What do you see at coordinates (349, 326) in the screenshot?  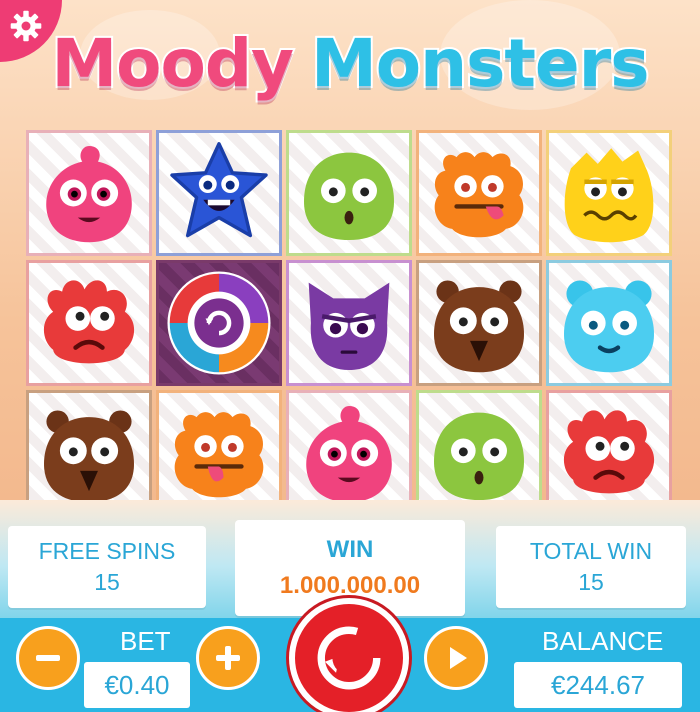 I see `purple-cat-monster-icon` at bounding box center [349, 326].